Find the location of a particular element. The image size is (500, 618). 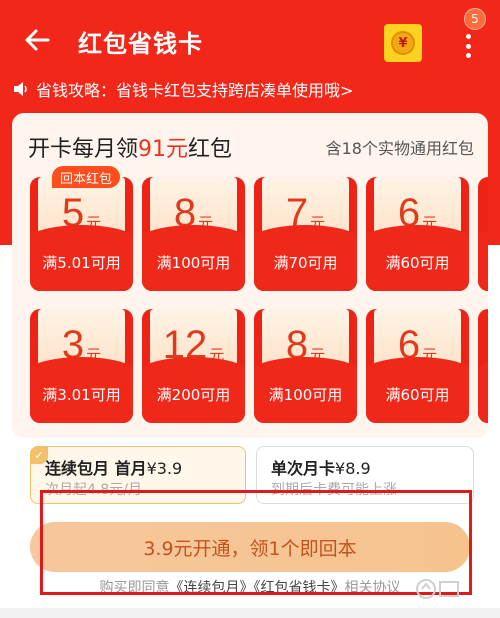

page-title: 红包省钱卡 is located at coordinates (140, 44).